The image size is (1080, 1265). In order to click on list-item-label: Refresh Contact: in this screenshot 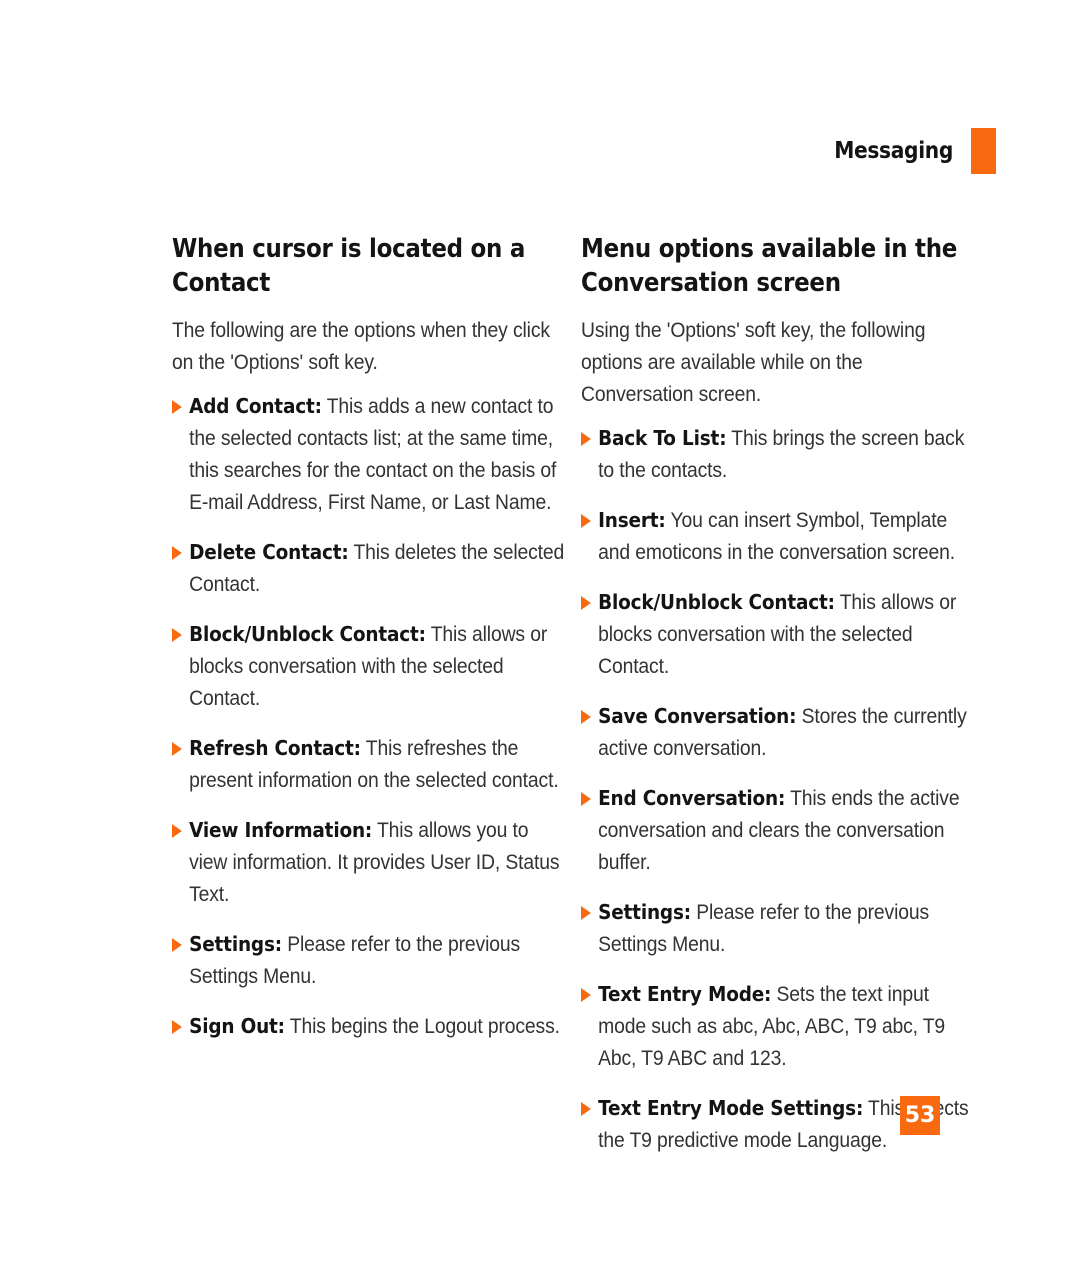, I will do `click(275, 748)`.